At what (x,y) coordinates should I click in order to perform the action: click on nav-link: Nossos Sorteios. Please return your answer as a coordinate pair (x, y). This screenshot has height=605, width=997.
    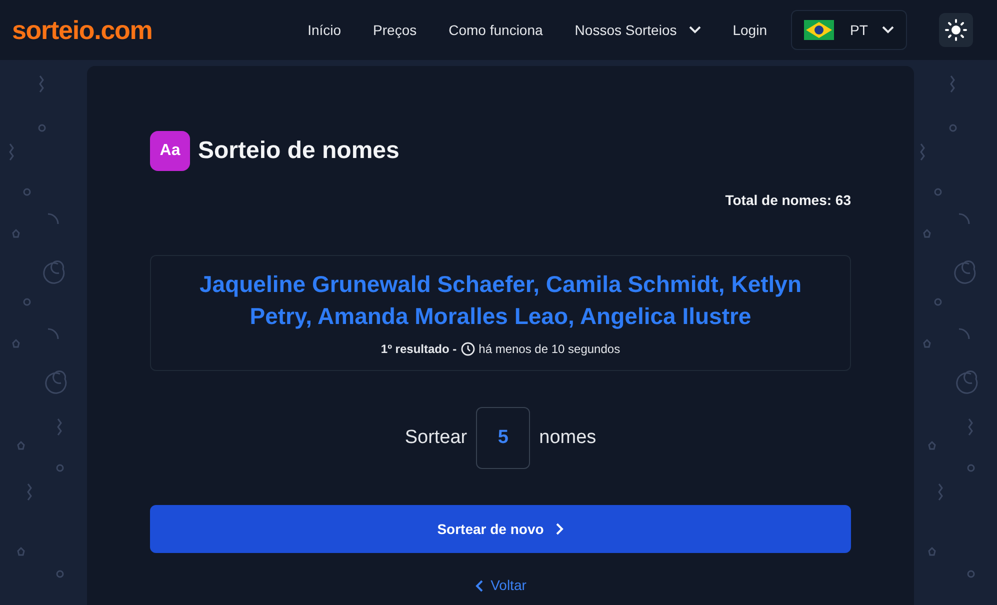
    Looking at the image, I should click on (637, 30).